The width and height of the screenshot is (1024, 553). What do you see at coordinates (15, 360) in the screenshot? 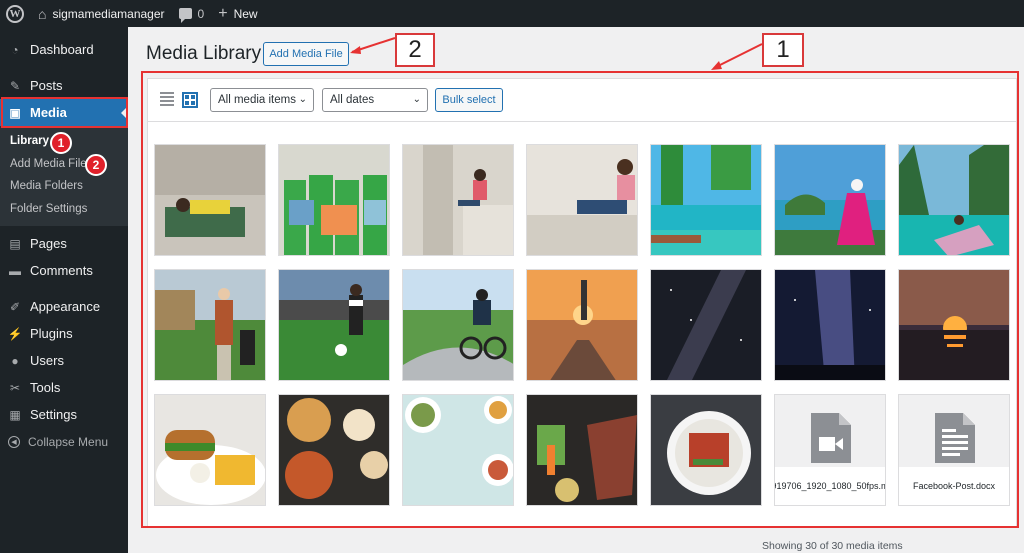
I see `users-icon: ●` at bounding box center [15, 360].